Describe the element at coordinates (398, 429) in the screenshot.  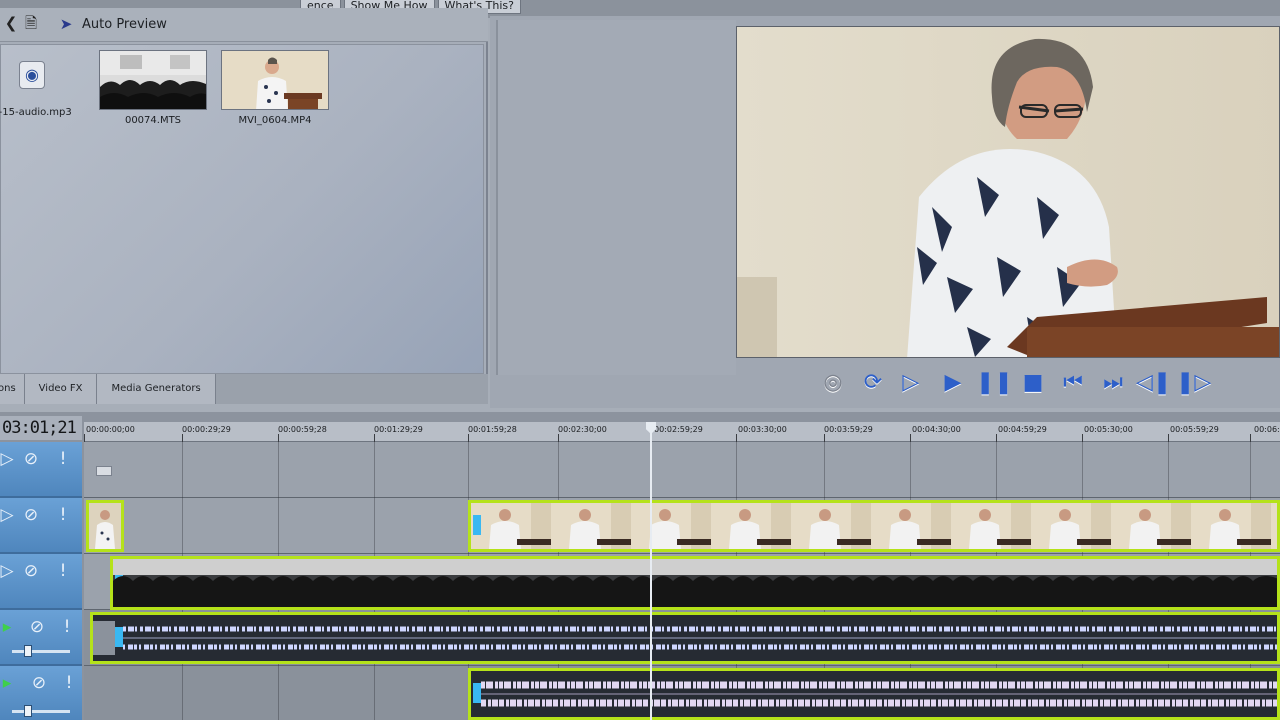
I see `ruler-label: 00:01:29;29` at that location.